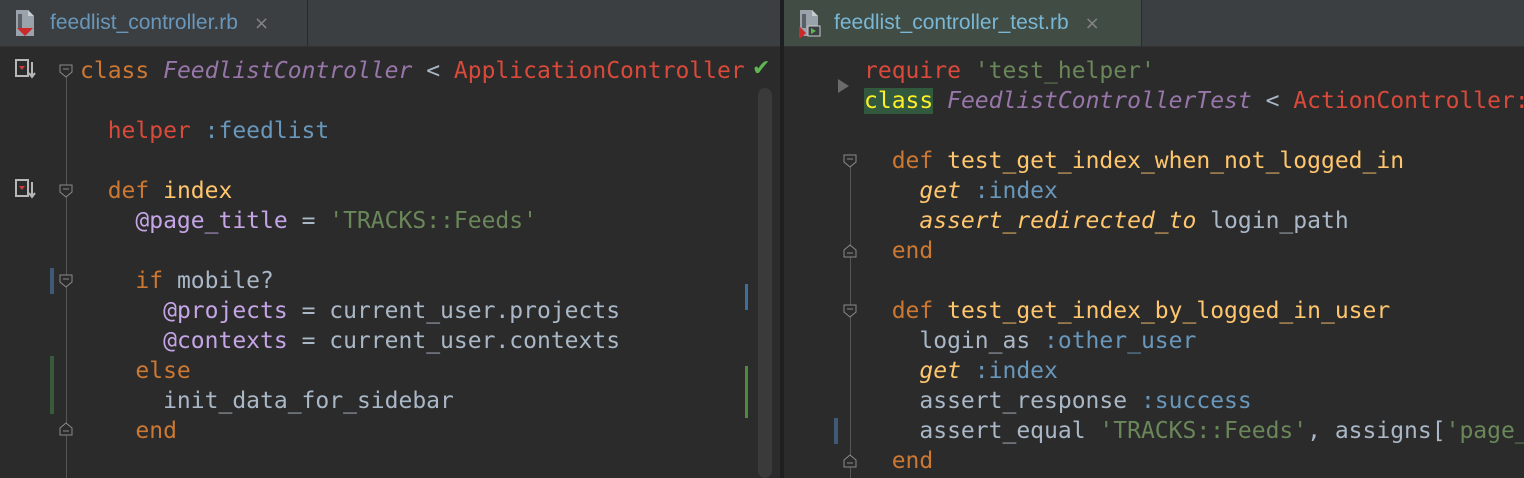 This screenshot has width=1524, height=478. I want to click on code-line: assert_response :success, so click(1058, 401).